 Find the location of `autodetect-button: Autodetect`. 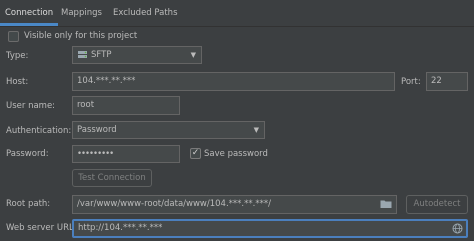

autodetect-button: Autodetect is located at coordinates (437, 204).